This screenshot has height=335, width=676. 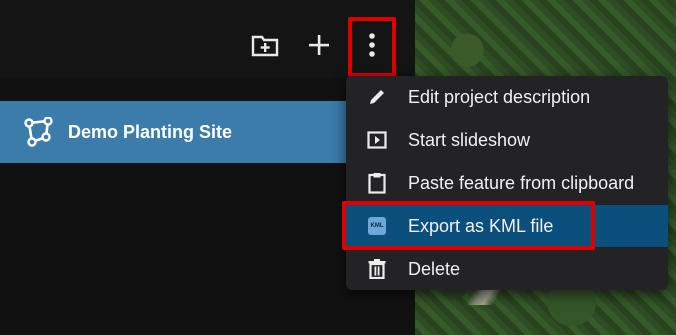 I want to click on folder-plus-icon, so click(x=265, y=46).